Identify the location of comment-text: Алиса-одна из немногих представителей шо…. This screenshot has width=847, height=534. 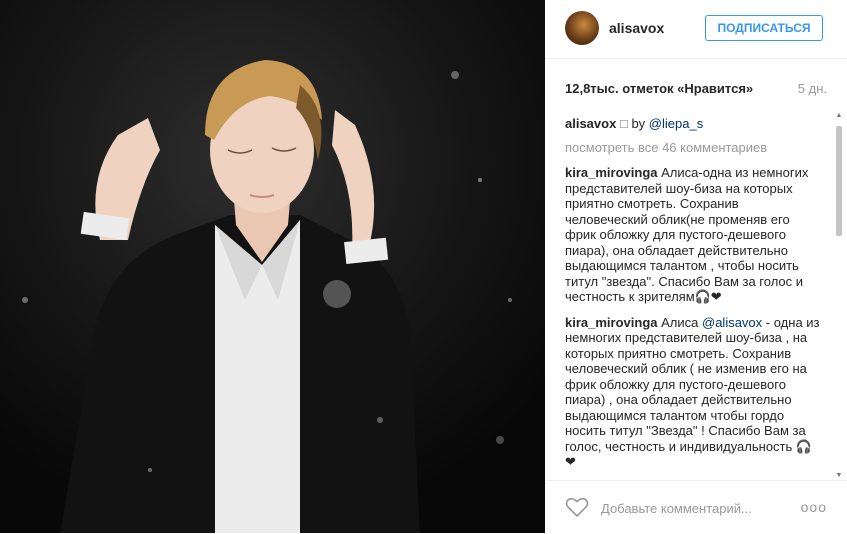
(687, 234).